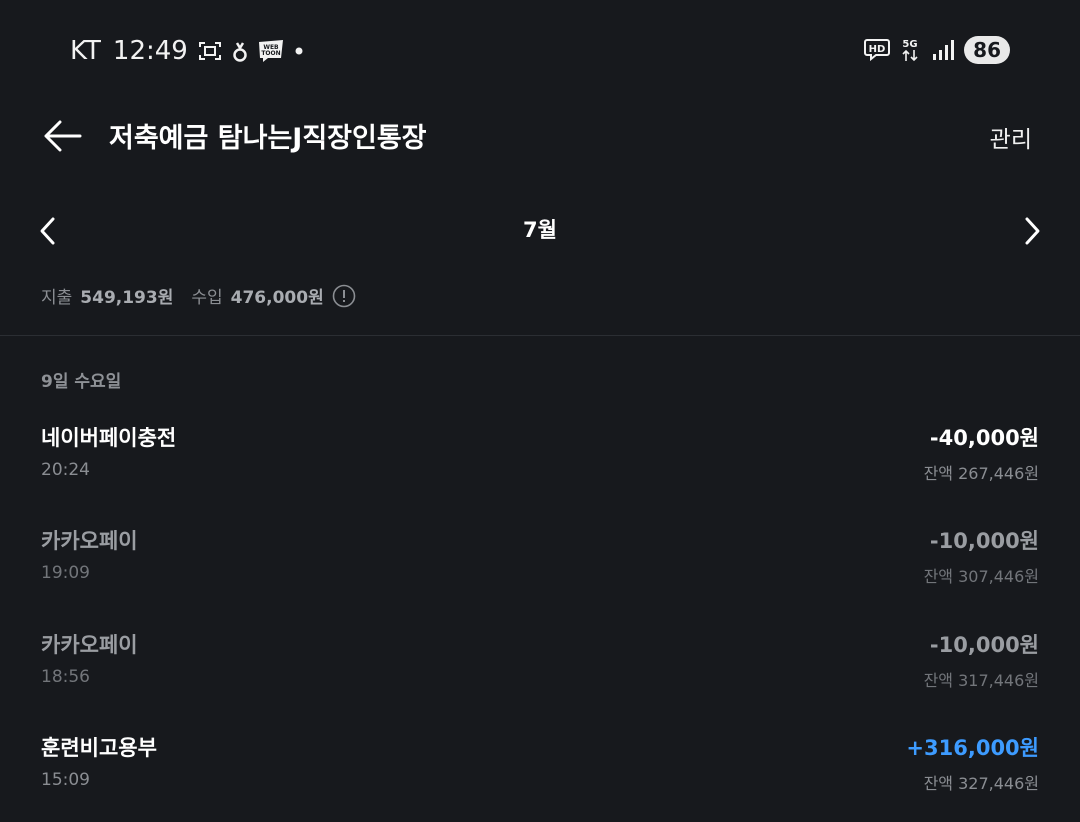  What do you see at coordinates (344, 296) in the screenshot?
I see `info-icon` at bounding box center [344, 296].